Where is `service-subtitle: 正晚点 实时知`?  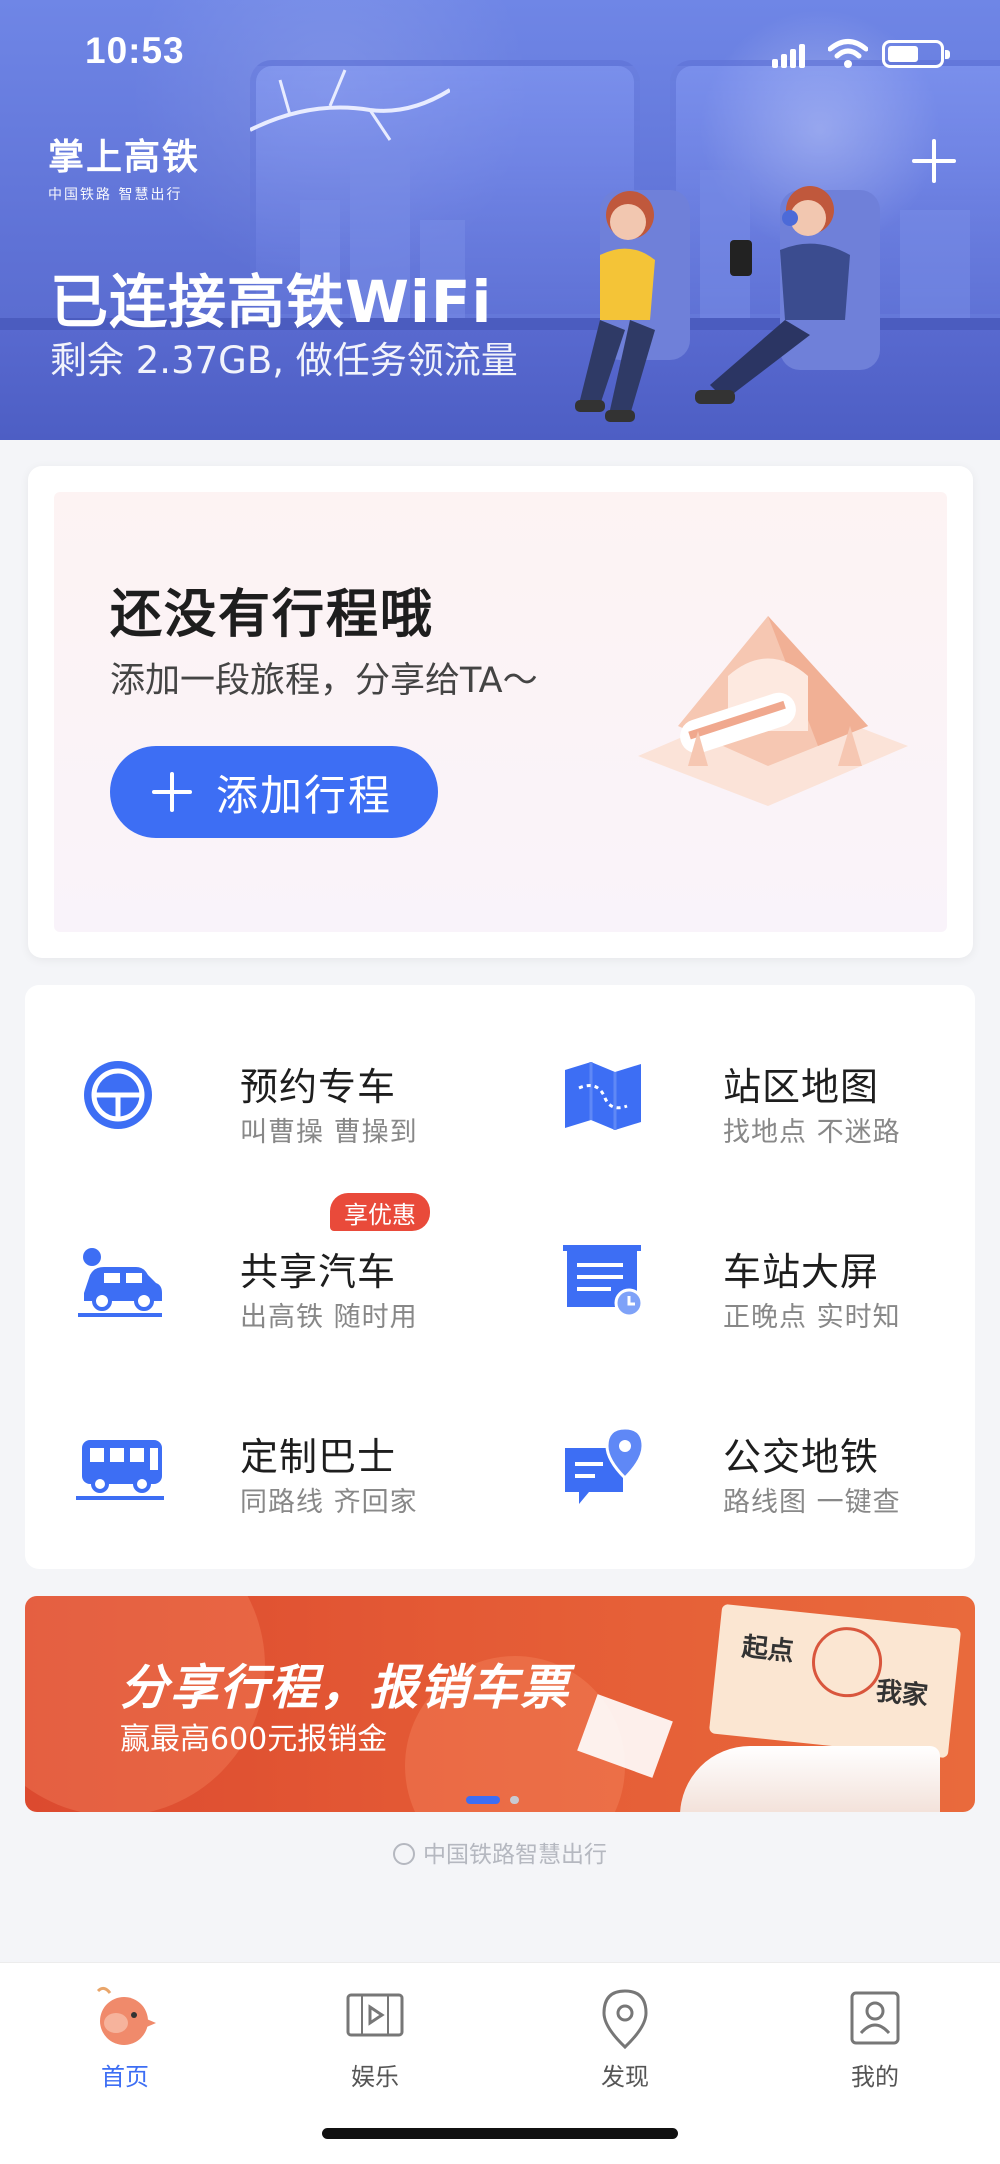 service-subtitle: 正晚点 实时知 is located at coordinates (812, 1317).